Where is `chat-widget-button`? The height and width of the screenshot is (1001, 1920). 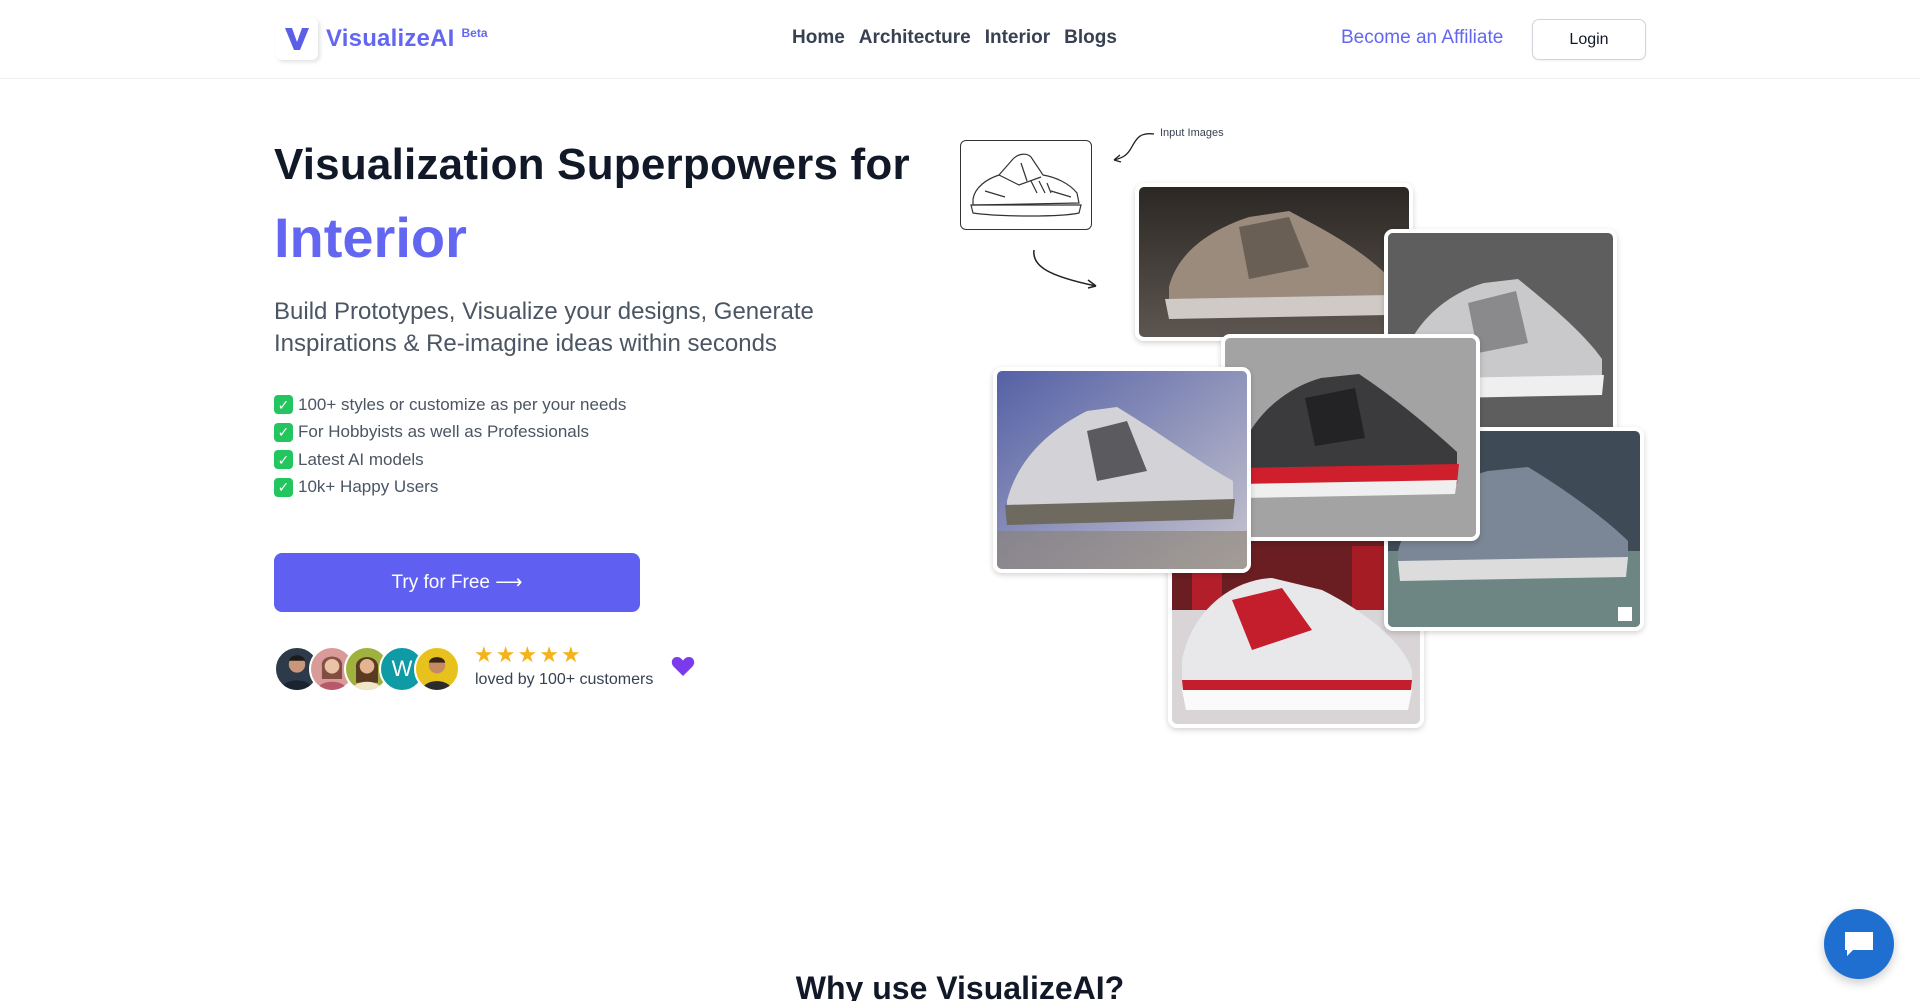
chat-widget-button is located at coordinates (1859, 944).